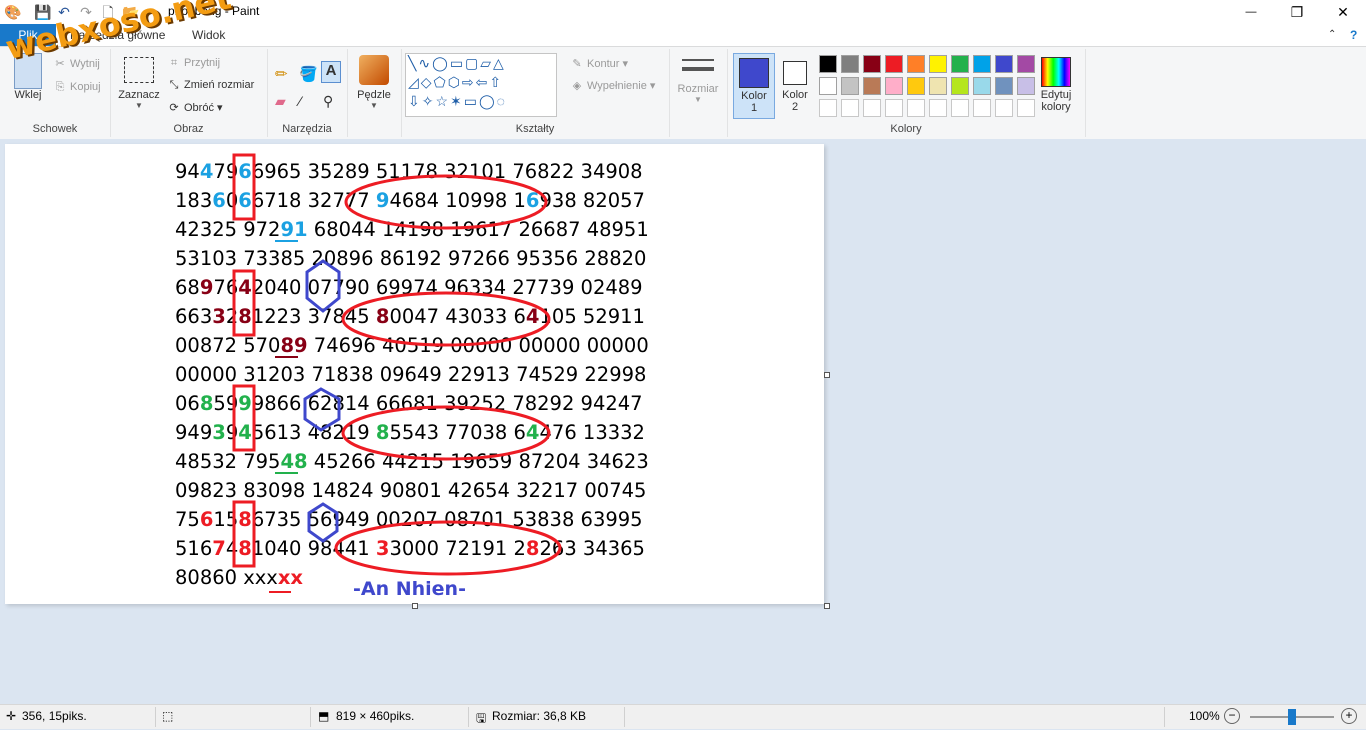 Image resolution: width=1366 pixels, height=730 pixels. I want to click on minimize-button: —, so click(1251, 12).